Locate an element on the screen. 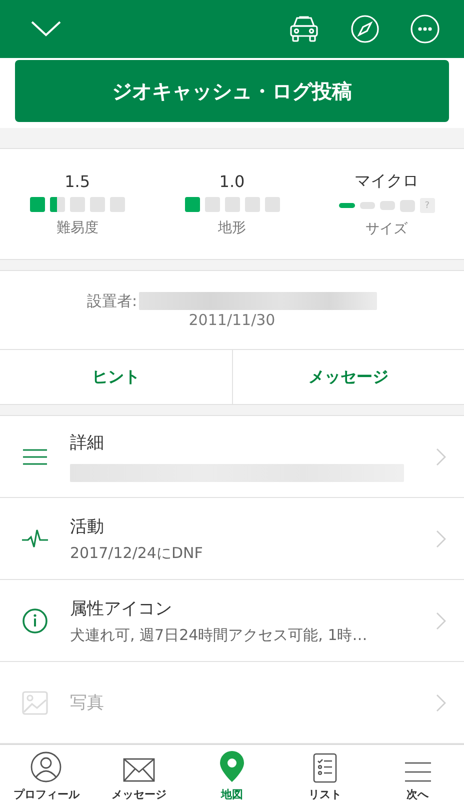 The height and width of the screenshot is (800, 464). section-subtitle: 2017/12/24にDNF is located at coordinates (137, 553).